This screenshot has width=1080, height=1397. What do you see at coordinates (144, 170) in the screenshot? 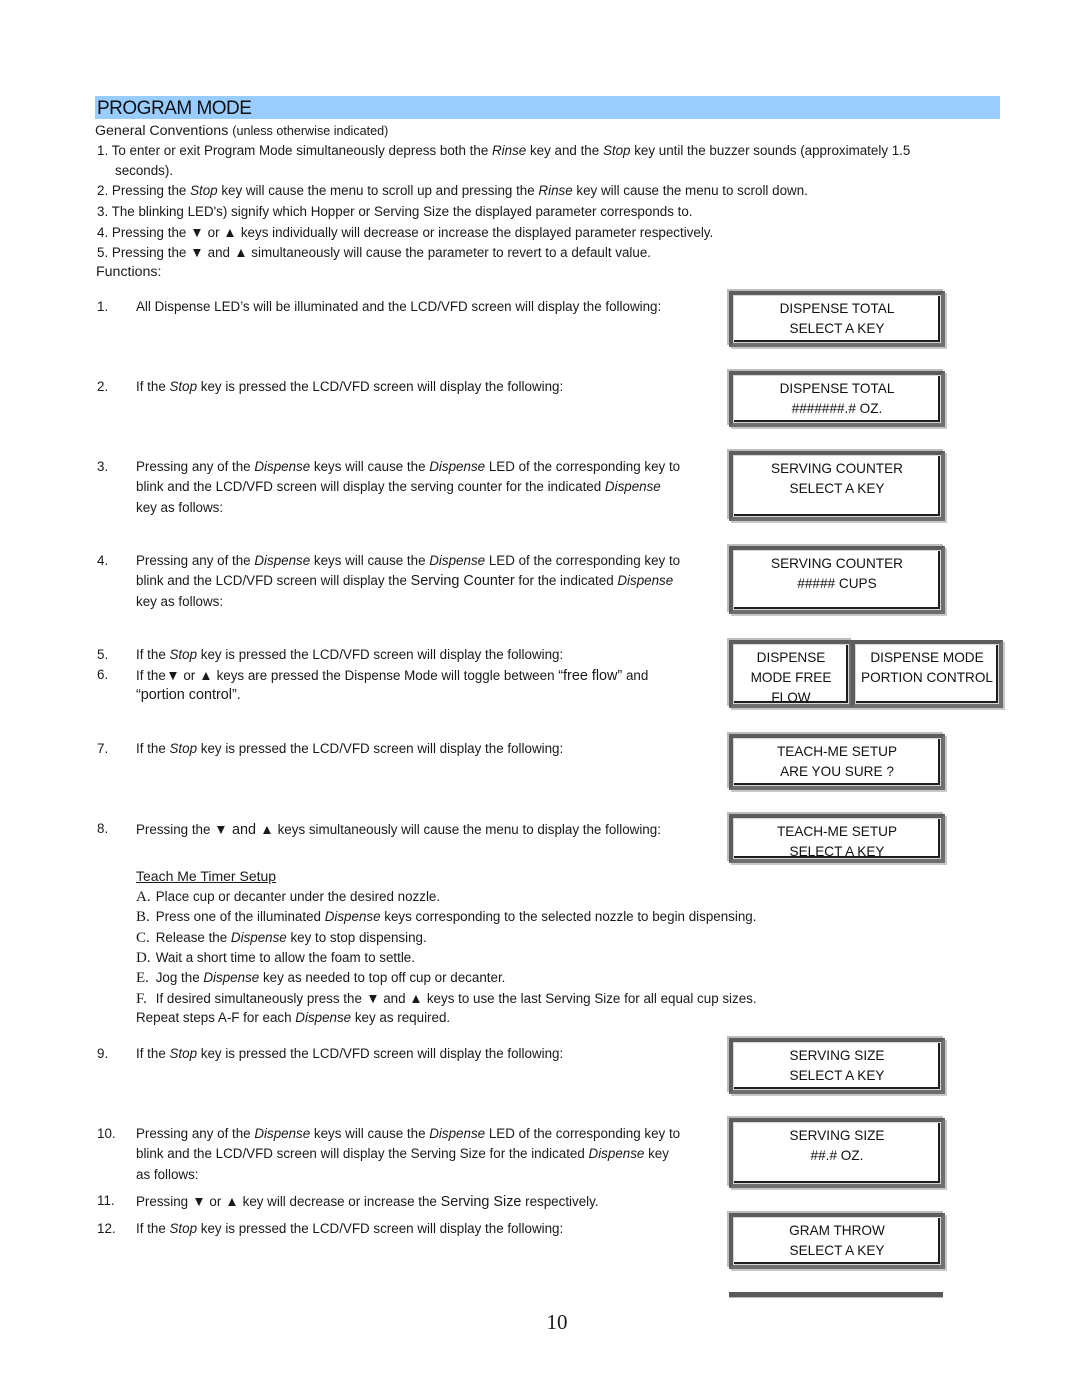
I see `general-item-1-cont: seconds).` at bounding box center [144, 170].